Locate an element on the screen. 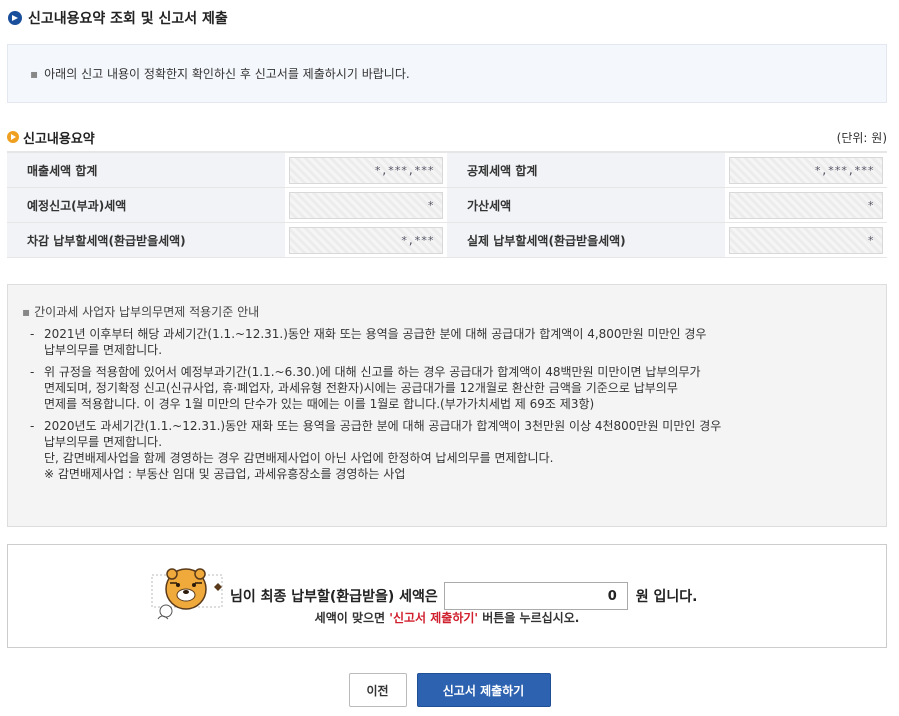 The image size is (899, 716). actual-payable-tax-cell: * is located at coordinates (806, 240).